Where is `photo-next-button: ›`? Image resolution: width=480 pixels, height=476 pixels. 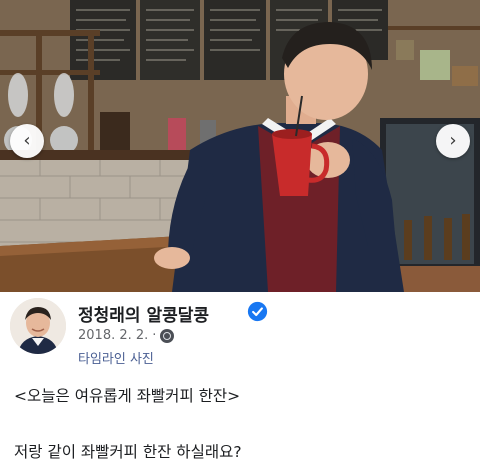
photo-next-button: › is located at coordinates (453, 141).